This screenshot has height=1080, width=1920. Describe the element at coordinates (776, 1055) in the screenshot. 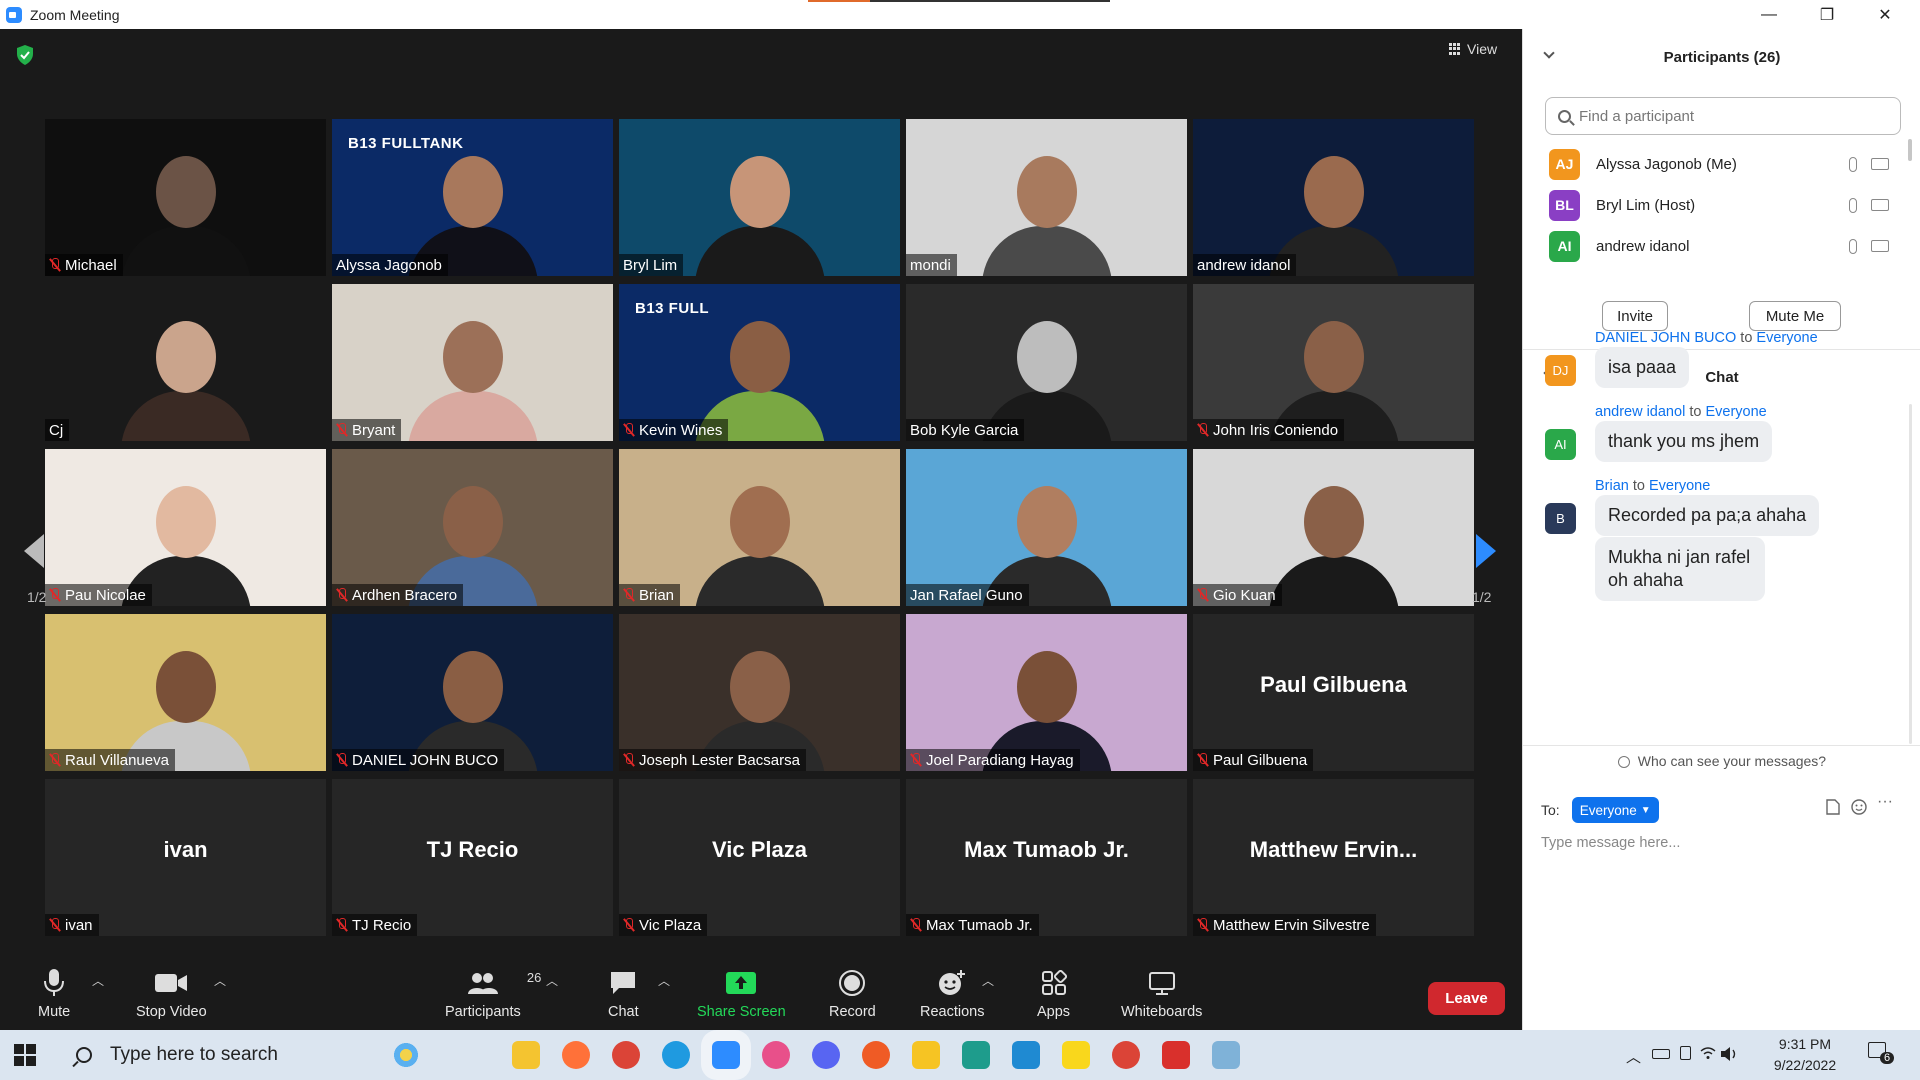

I see `osu-icon` at that location.